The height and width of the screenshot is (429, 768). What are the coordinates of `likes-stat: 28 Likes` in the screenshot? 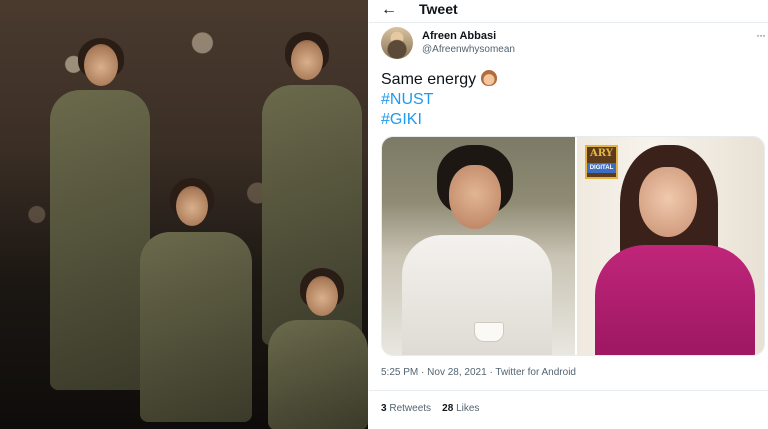 It's located at (460, 408).